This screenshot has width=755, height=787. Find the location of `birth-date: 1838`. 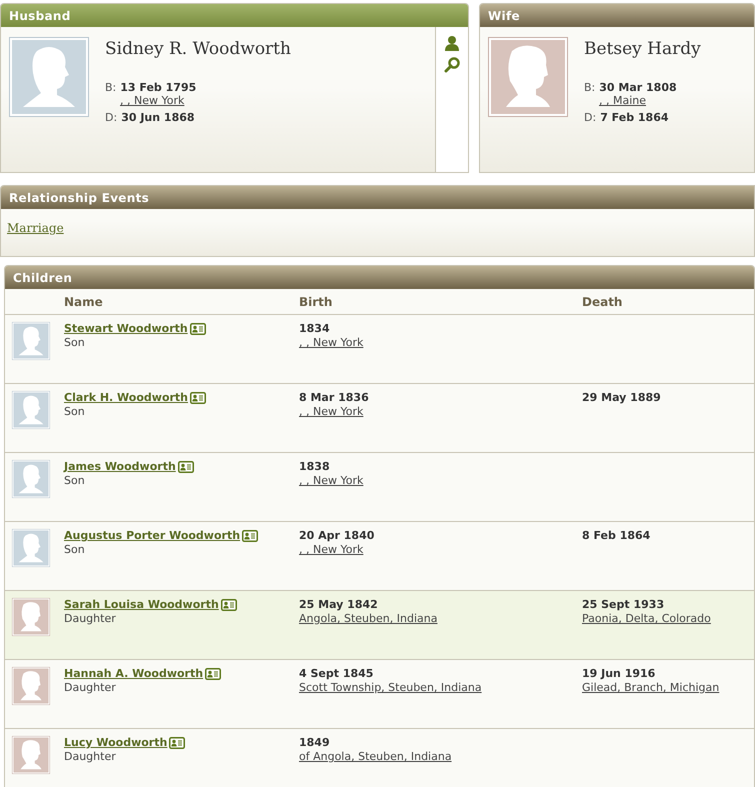

birth-date: 1838 is located at coordinates (315, 466).